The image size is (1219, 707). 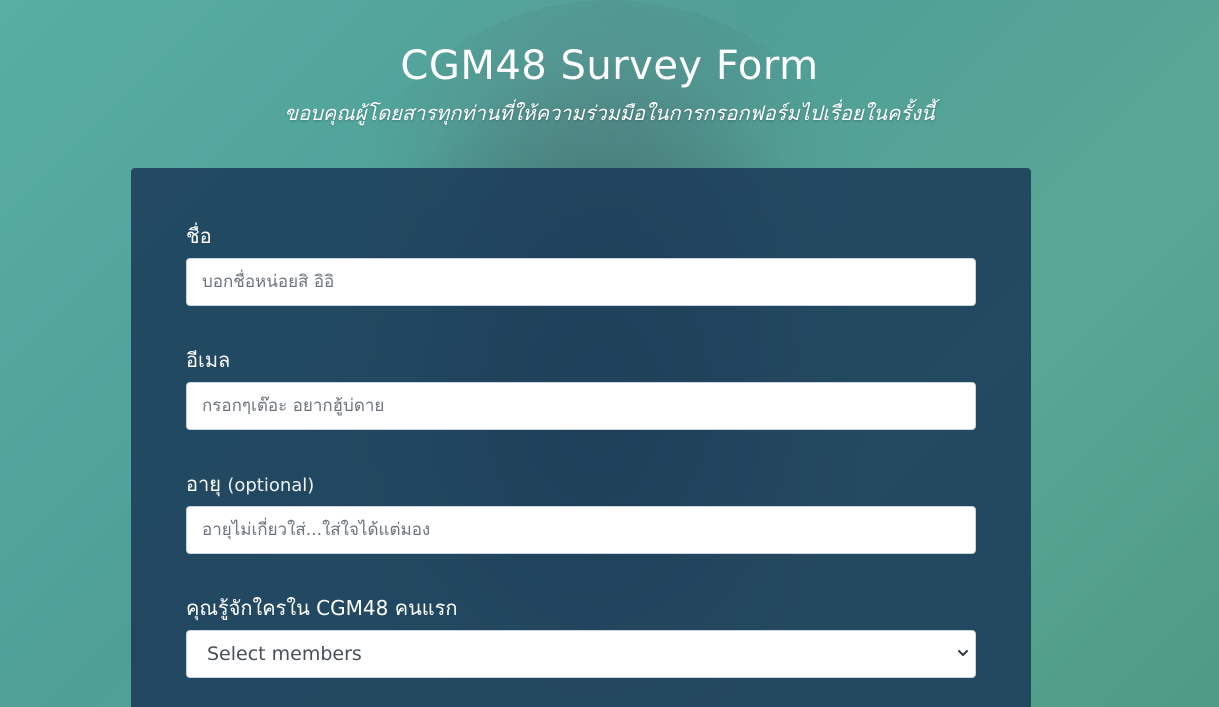 I want to click on first-member-label: คุณรู้จักใครใน CGM48 คนแรก, so click(x=322, y=608).